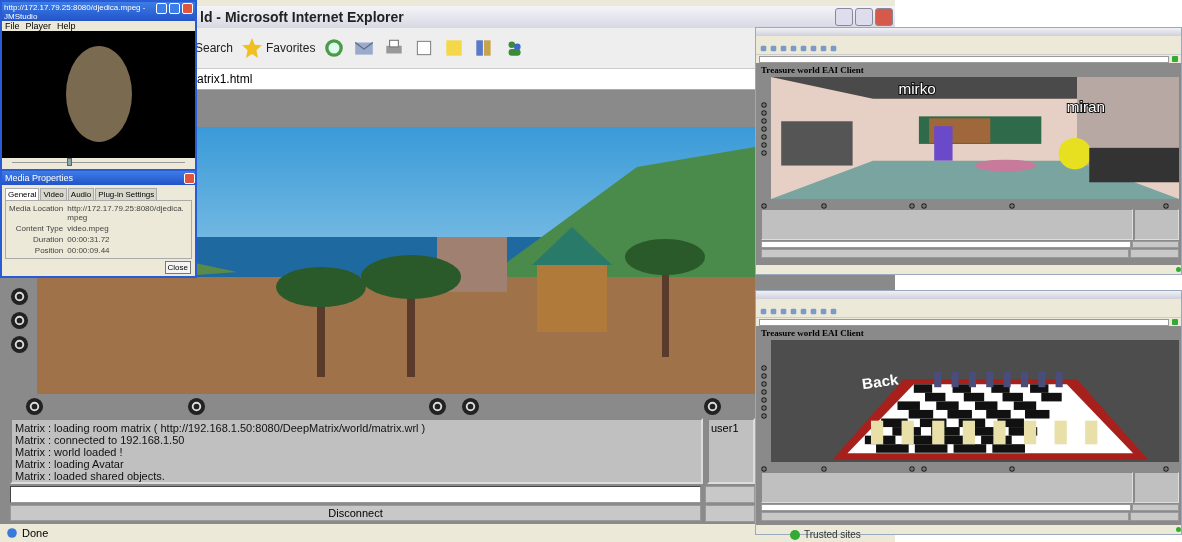  Describe the element at coordinates (126, 194) in the screenshot. I see `tab: Plug-in Settings` at that location.